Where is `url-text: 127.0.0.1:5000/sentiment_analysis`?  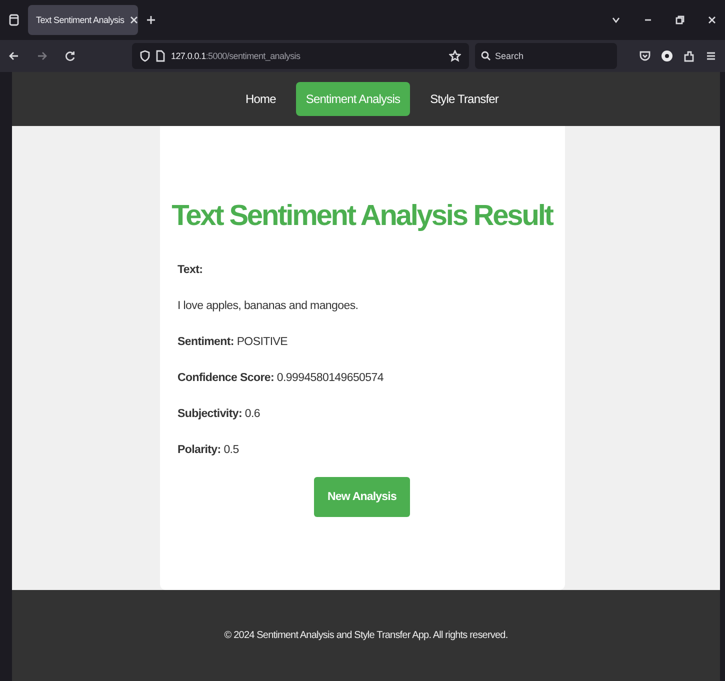 url-text: 127.0.0.1:5000/sentiment_analysis is located at coordinates (235, 56).